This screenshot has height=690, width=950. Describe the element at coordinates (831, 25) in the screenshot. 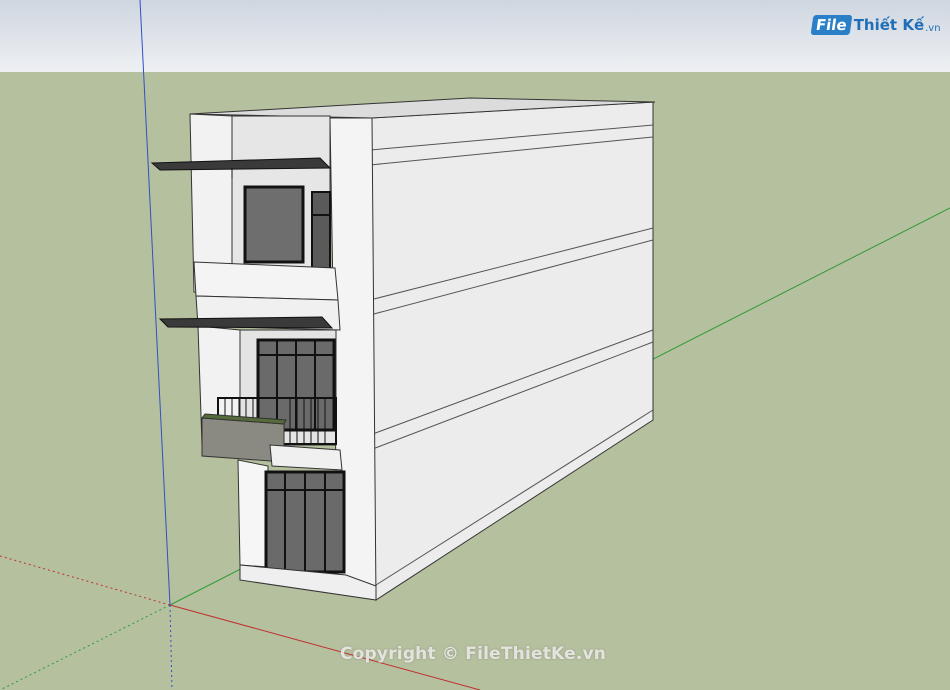

I see `logo-badge: File` at that location.